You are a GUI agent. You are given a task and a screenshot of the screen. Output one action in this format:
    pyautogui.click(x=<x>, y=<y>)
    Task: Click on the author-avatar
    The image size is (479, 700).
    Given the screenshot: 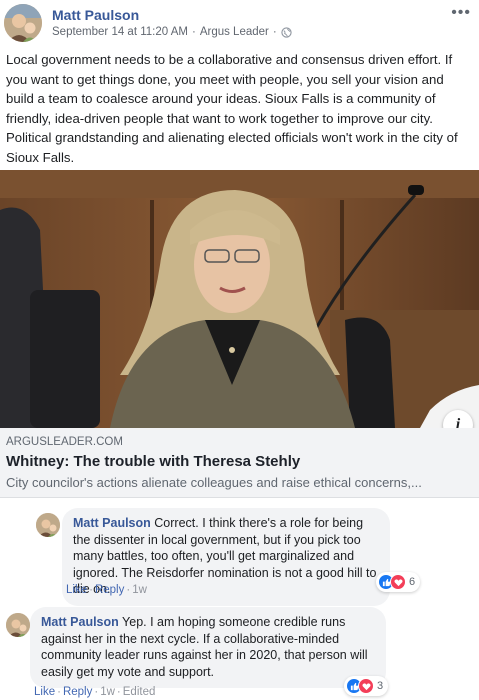 What is the action you would take?
    pyautogui.click(x=23, y=23)
    